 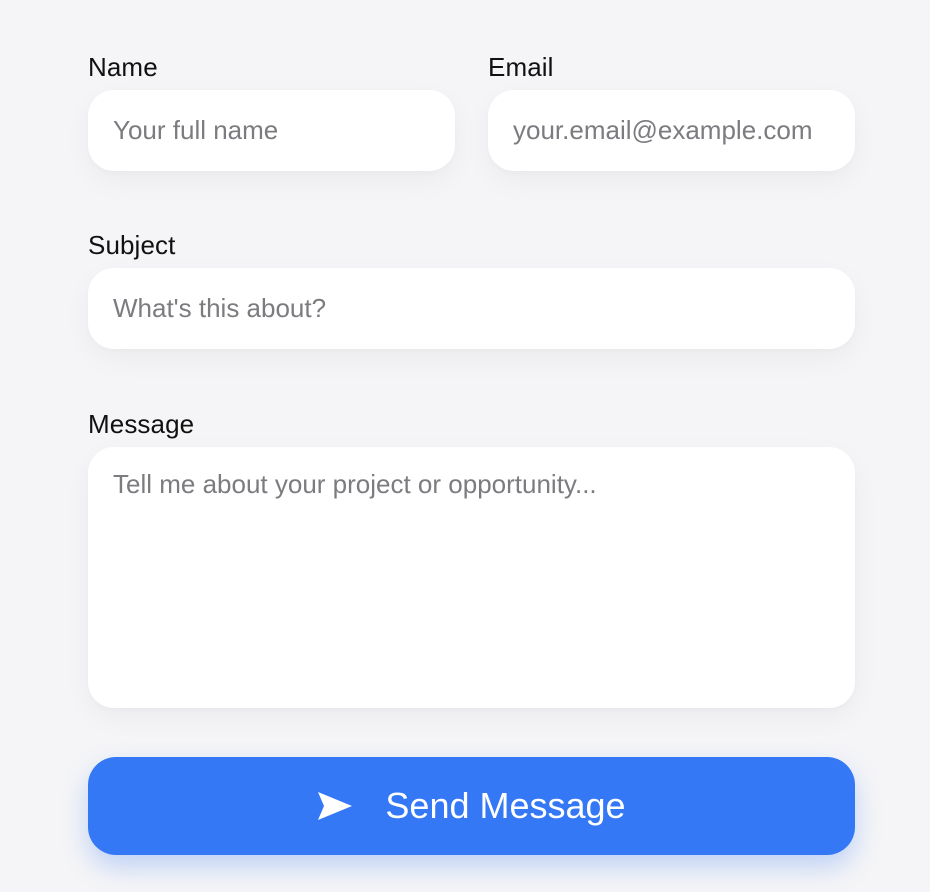 I want to click on name-input, so click(x=271, y=130).